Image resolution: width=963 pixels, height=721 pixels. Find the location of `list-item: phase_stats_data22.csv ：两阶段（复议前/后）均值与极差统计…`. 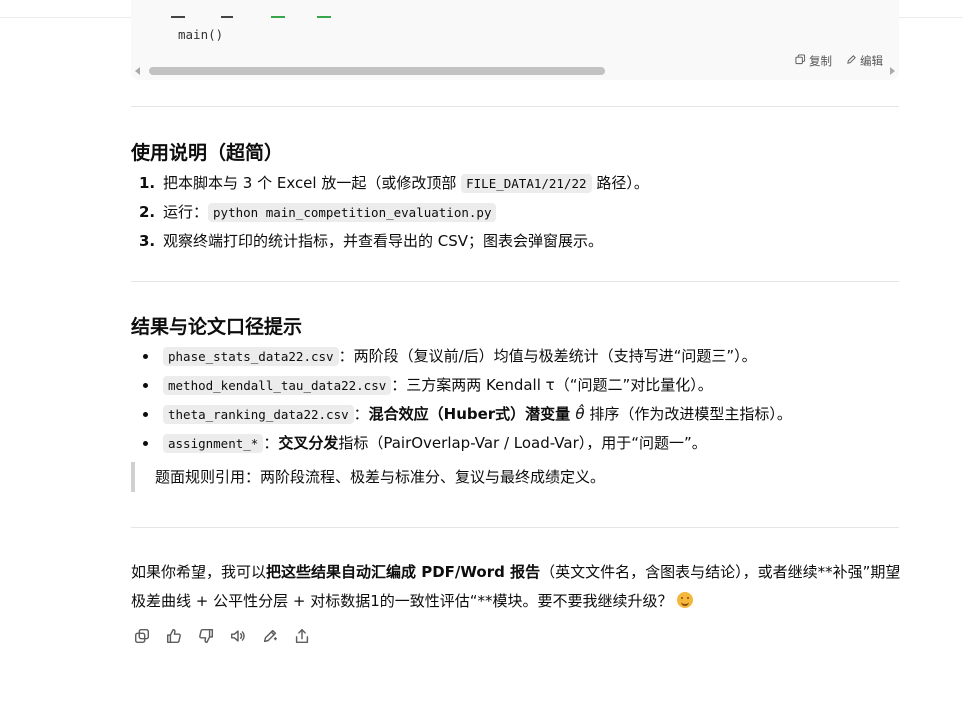

list-item: phase_stats_data22.csv ：两阶段（复议前/后）均值与极差统计… is located at coordinates (521, 357).